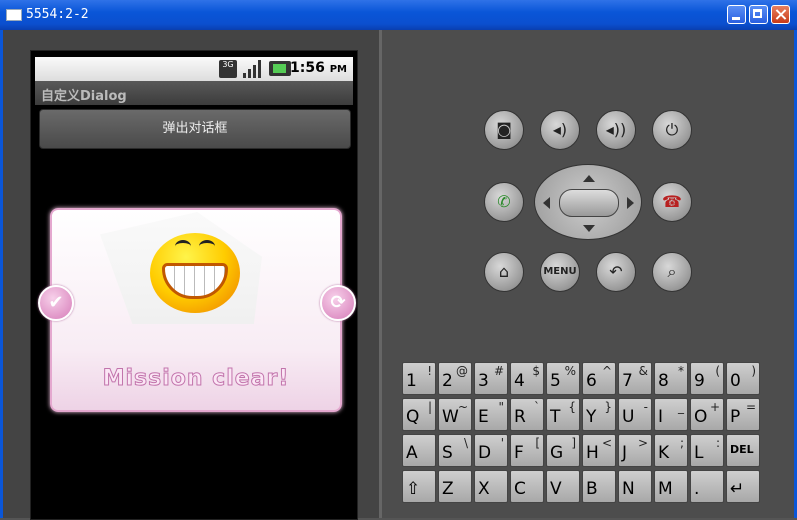 The width and height of the screenshot is (797, 520). Describe the element at coordinates (543, 203) in the screenshot. I see `dpad-left-icon` at that location.